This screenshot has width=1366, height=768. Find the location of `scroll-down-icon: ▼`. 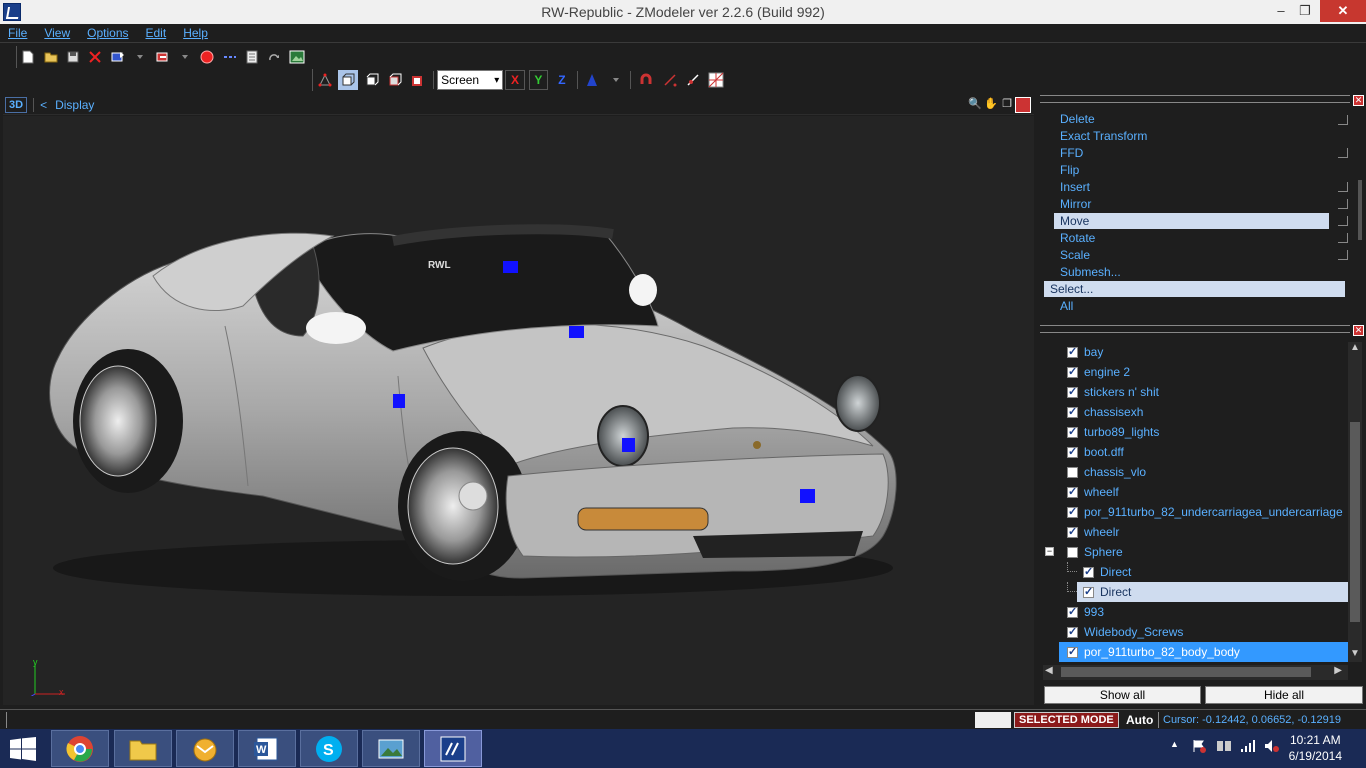

scroll-down-icon: ▼ is located at coordinates (1355, 655).